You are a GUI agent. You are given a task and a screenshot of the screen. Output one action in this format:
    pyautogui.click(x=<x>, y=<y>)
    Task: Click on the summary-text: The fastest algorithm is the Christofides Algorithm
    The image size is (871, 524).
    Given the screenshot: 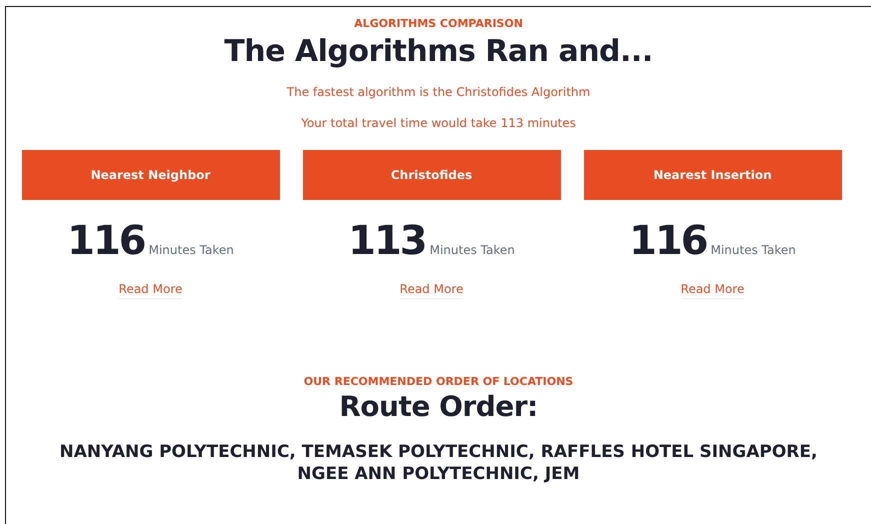 What is the action you would take?
    pyautogui.click(x=438, y=92)
    